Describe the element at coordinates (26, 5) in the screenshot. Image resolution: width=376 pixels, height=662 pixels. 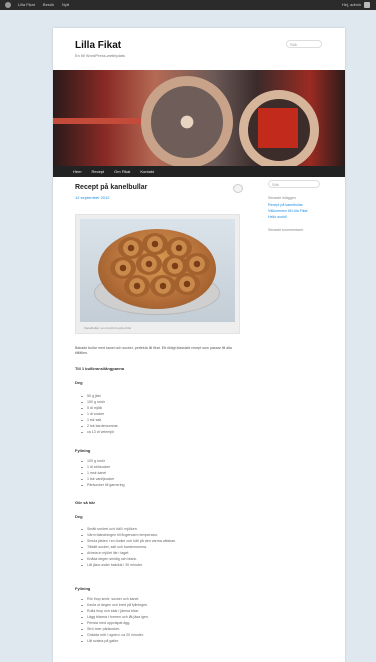
I see `admin-bar-item-site: Lilla Fikat` at that location.